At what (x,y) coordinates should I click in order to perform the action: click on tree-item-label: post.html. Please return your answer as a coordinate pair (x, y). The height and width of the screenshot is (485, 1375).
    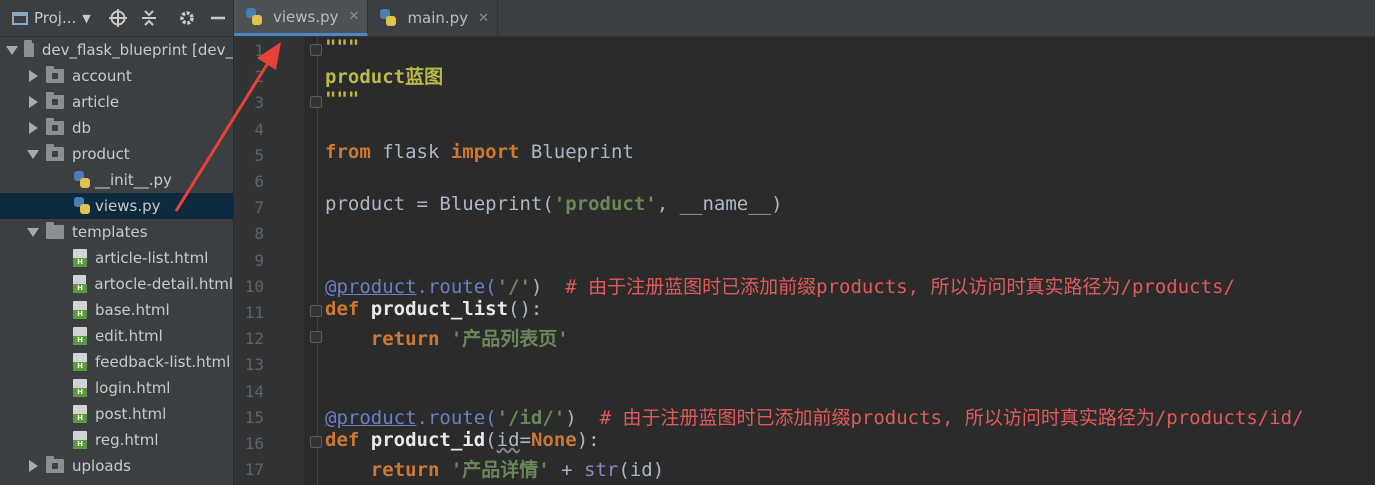
    Looking at the image, I should click on (131, 414).